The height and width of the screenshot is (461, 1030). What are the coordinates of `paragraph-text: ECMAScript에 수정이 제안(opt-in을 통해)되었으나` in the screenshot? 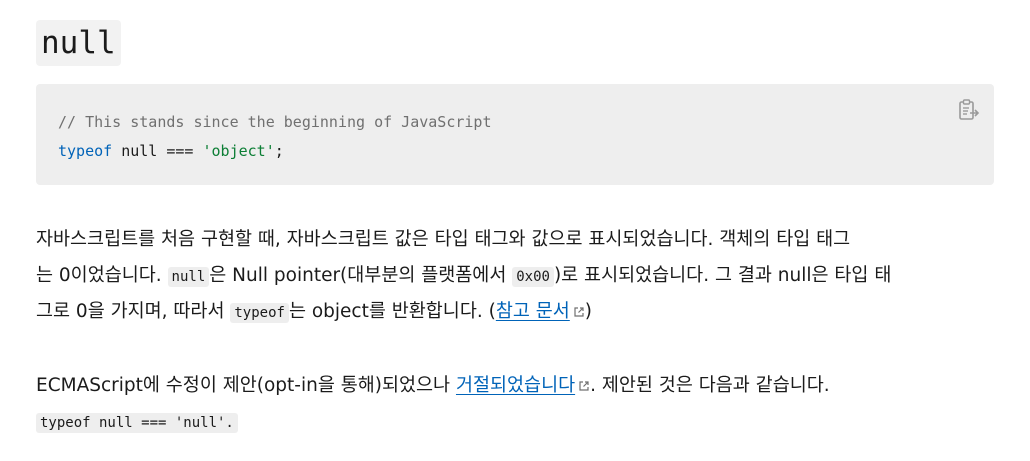 It's located at (246, 385).